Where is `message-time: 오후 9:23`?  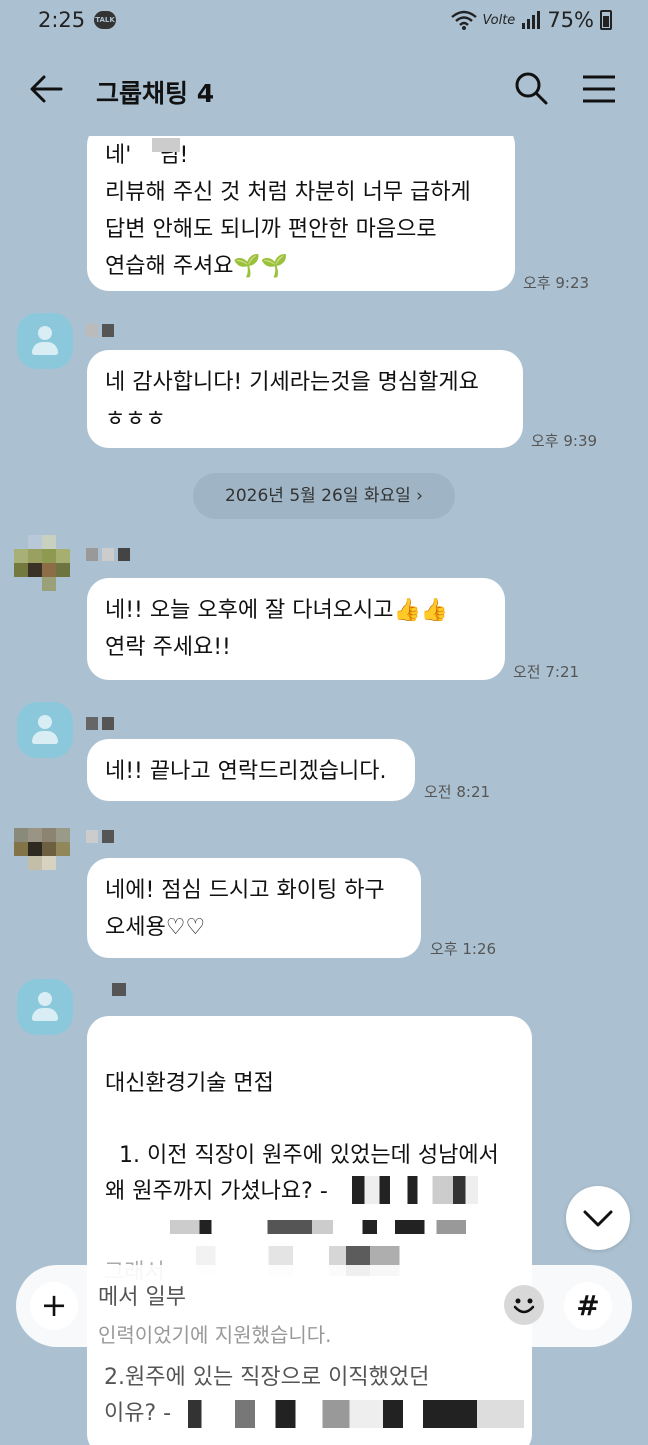
message-time: 오후 9:23 is located at coordinates (556, 283).